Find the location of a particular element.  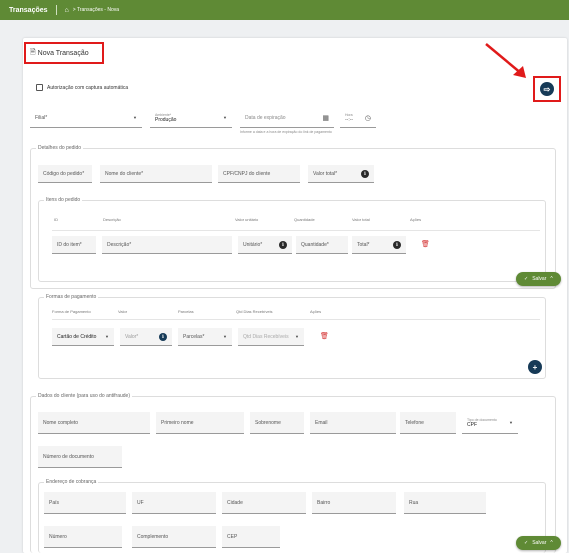

street-input: Rua is located at coordinates (445, 503).